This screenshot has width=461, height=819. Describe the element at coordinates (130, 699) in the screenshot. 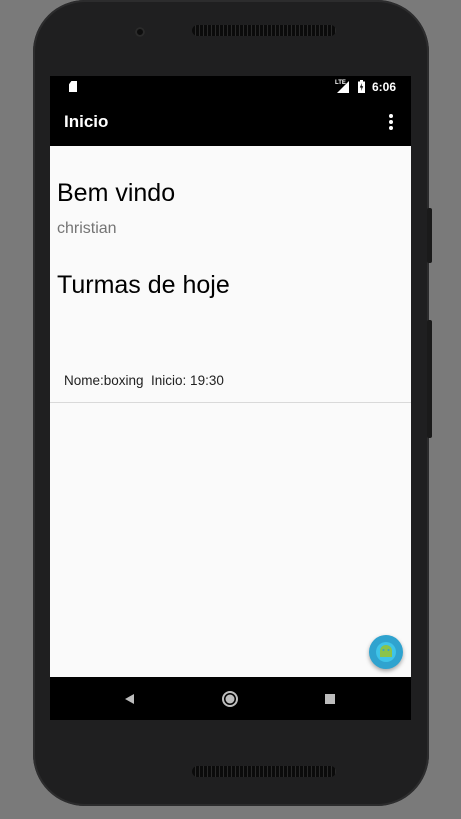

I see `back-triangle-icon` at that location.